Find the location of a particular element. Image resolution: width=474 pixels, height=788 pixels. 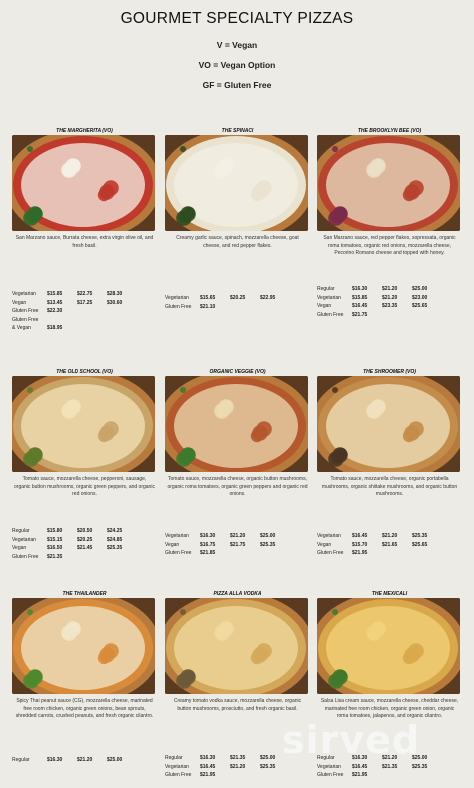

price-value: $17.25 is located at coordinates (85, 302).